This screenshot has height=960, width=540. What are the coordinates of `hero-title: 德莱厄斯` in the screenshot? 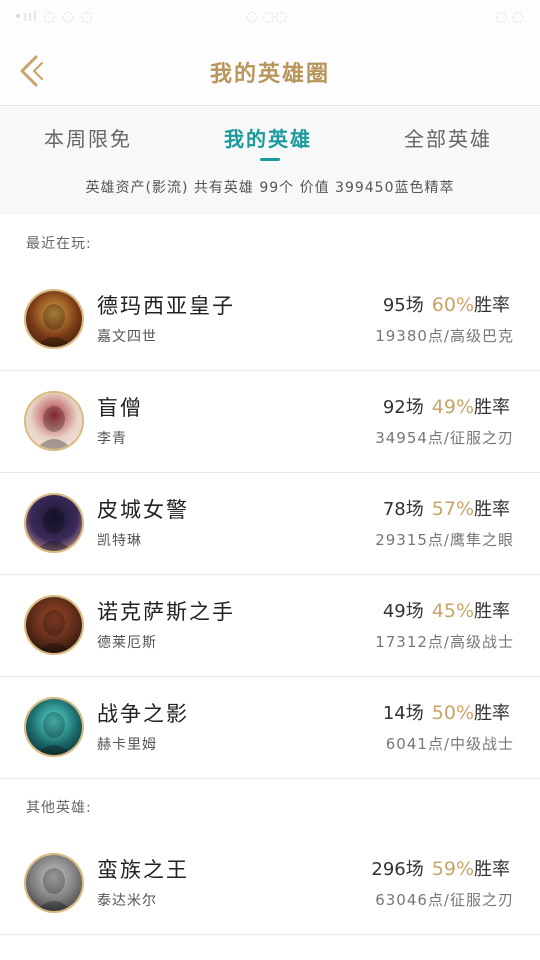 It's located at (127, 643).